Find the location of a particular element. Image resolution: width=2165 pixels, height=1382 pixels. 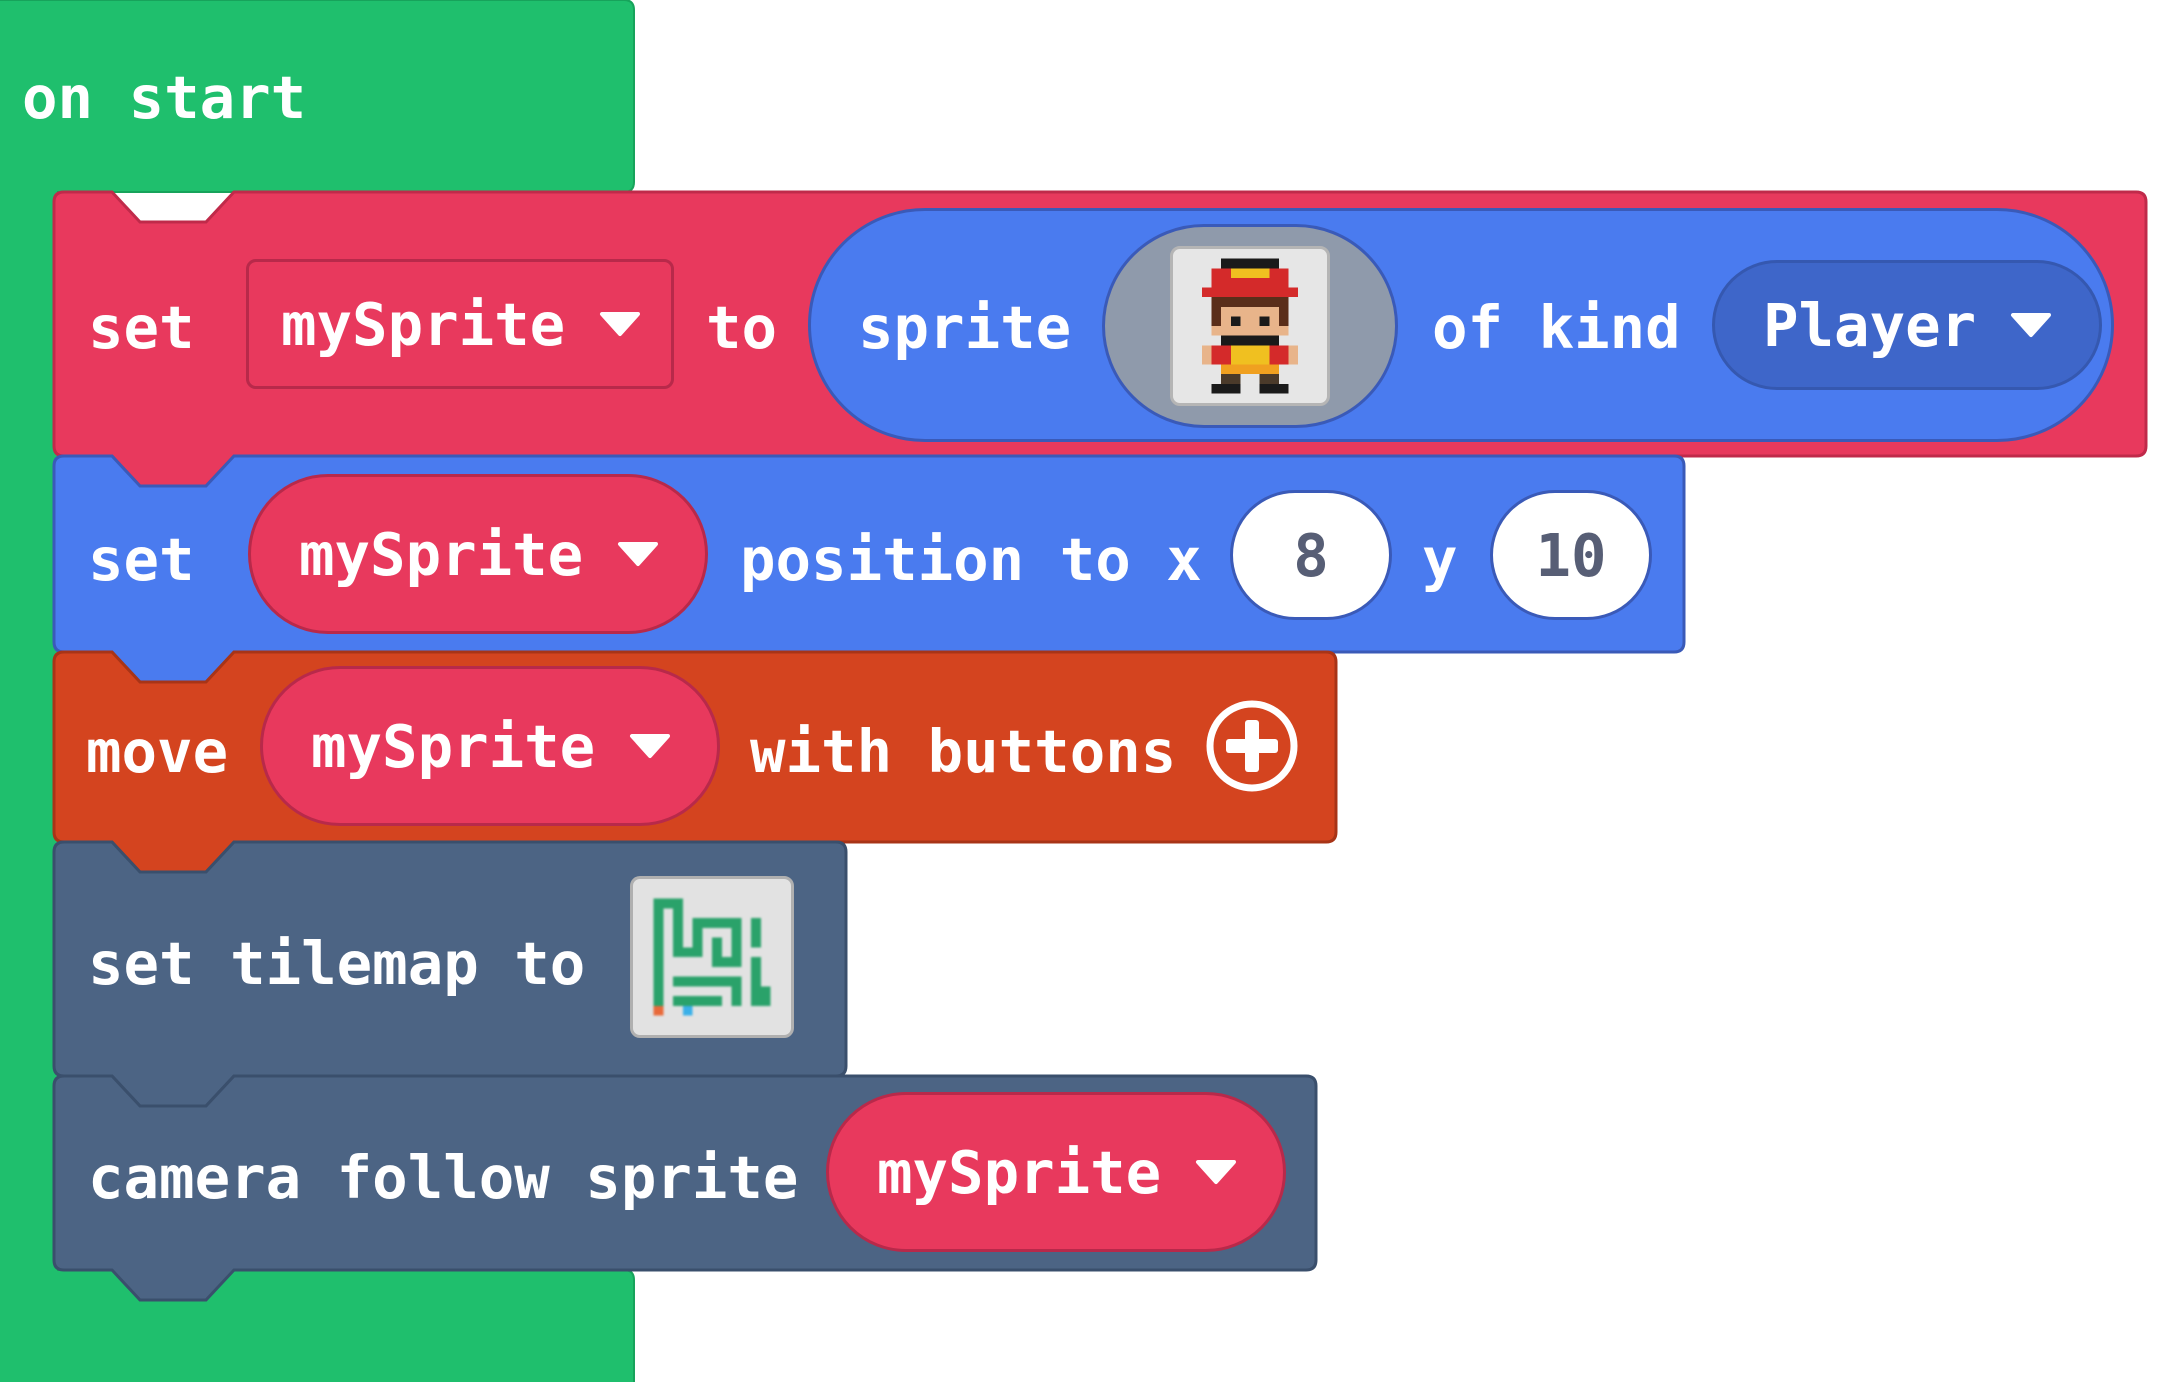

y-number-input: 10 is located at coordinates (1571, 555).